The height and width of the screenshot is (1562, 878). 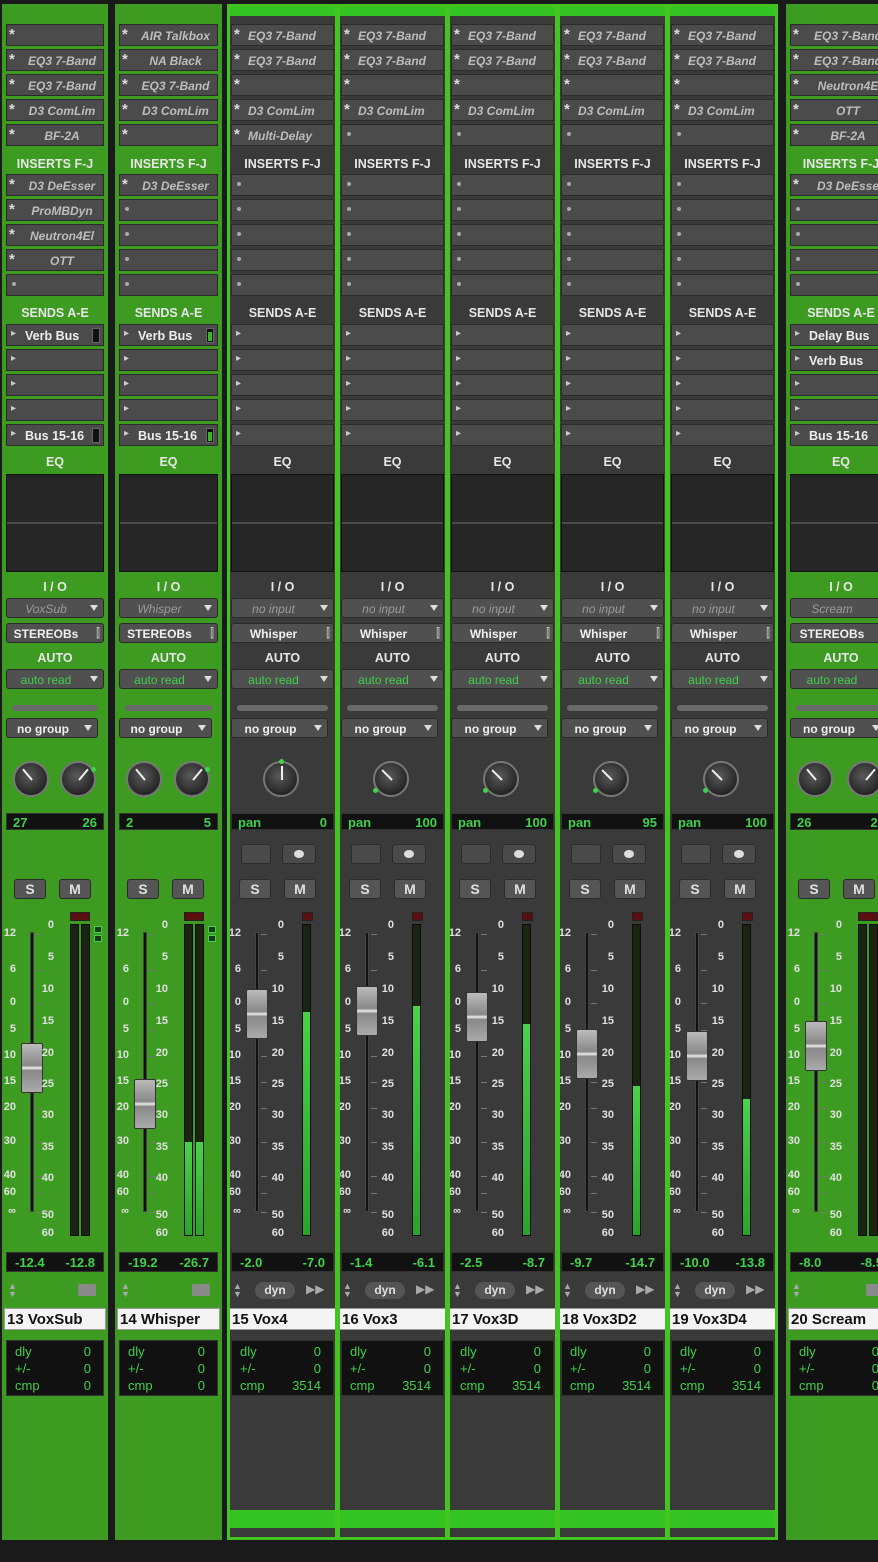 What do you see at coordinates (612, 1319) in the screenshot?
I see `track-name: 18 Vox3D2` at bounding box center [612, 1319].